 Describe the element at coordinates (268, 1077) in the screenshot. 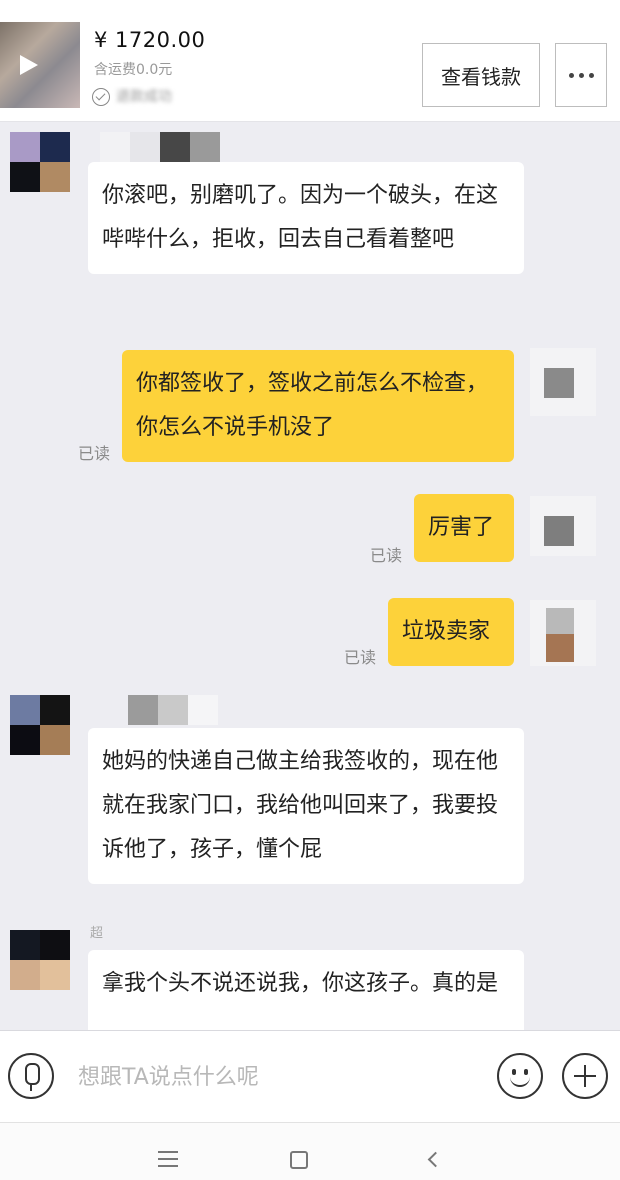

I see `message-input` at that location.